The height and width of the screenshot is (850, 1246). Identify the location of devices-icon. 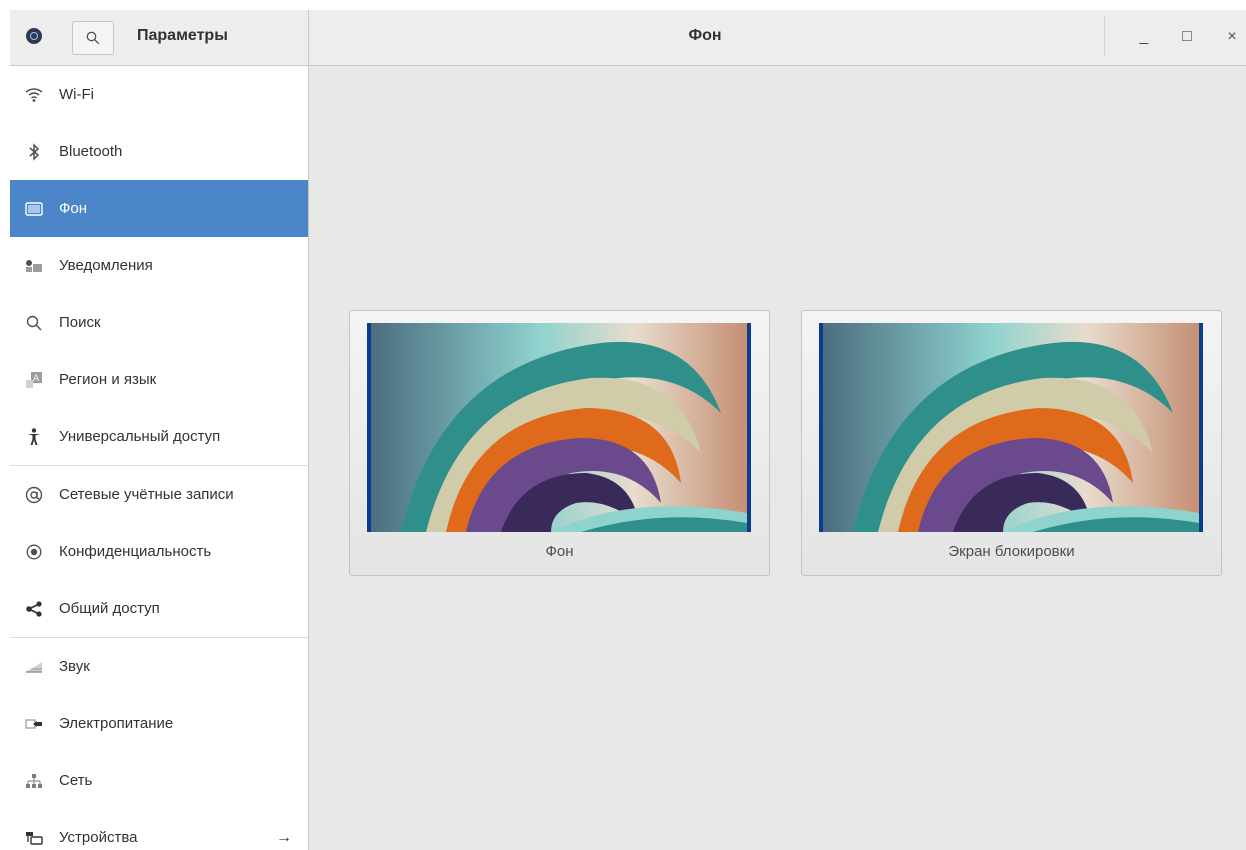
(34, 838).